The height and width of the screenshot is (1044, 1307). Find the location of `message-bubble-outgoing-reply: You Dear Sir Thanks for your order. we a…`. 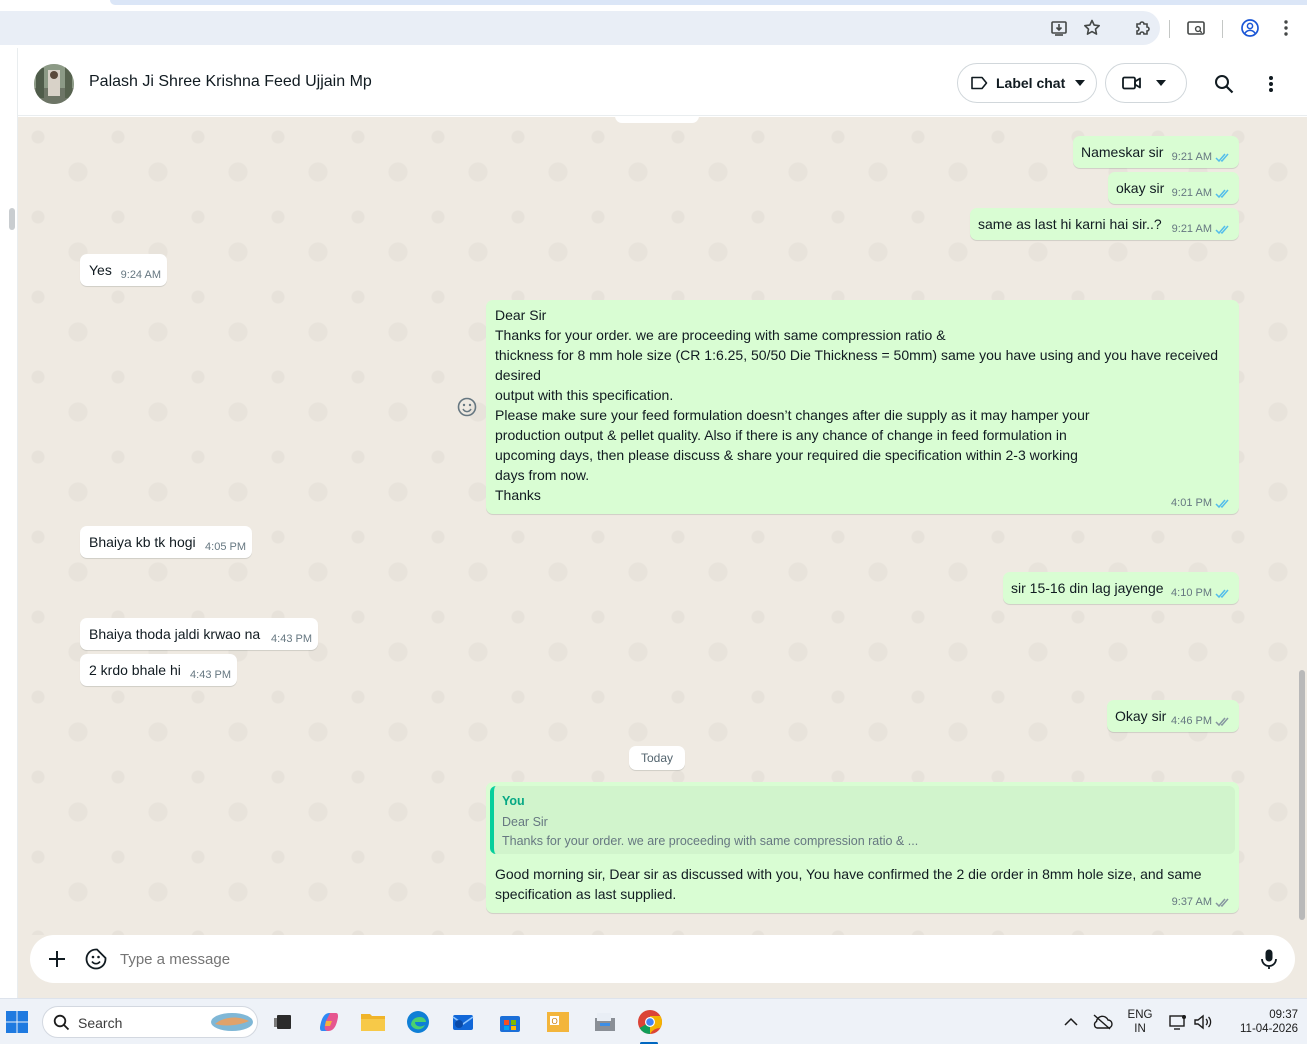

message-bubble-outgoing-reply: You Dear Sir Thanks for your order. we a… is located at coordinates (862, 847).